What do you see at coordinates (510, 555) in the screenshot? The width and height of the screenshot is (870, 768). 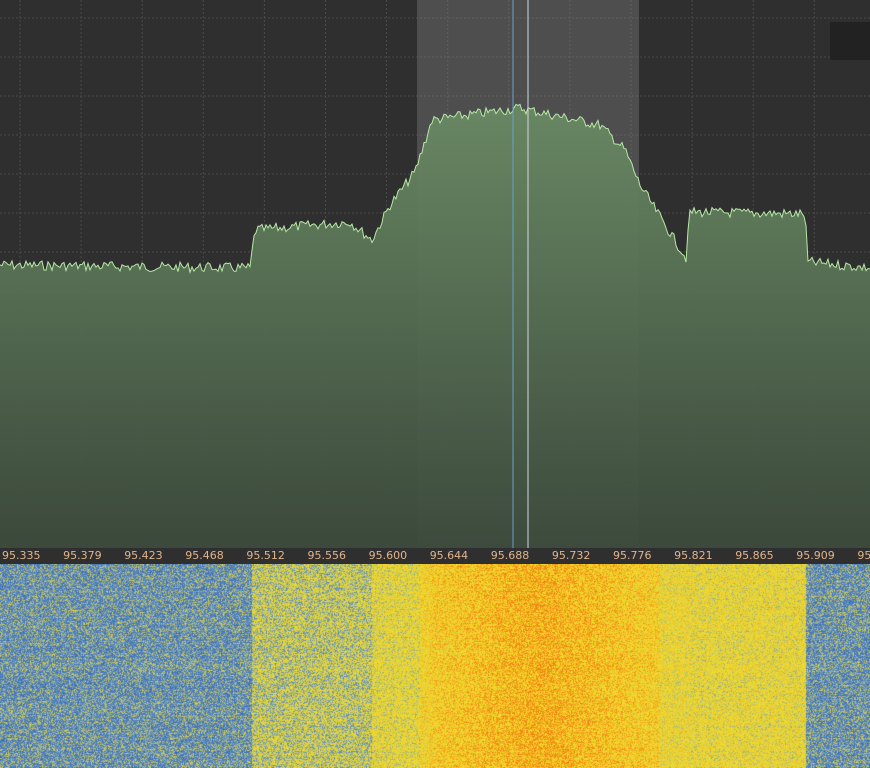 I see `axis-tick-label: 95.688` at bounding box center [510, 555].